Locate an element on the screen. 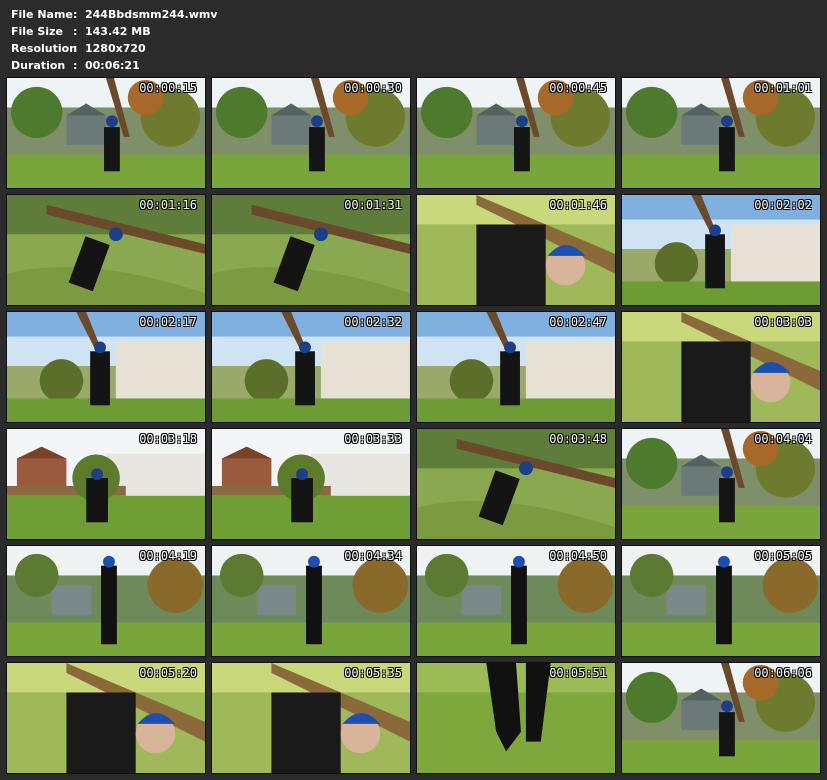  thumbnail-timestamp: 00:05:35 is located at coordinates (373, 673).